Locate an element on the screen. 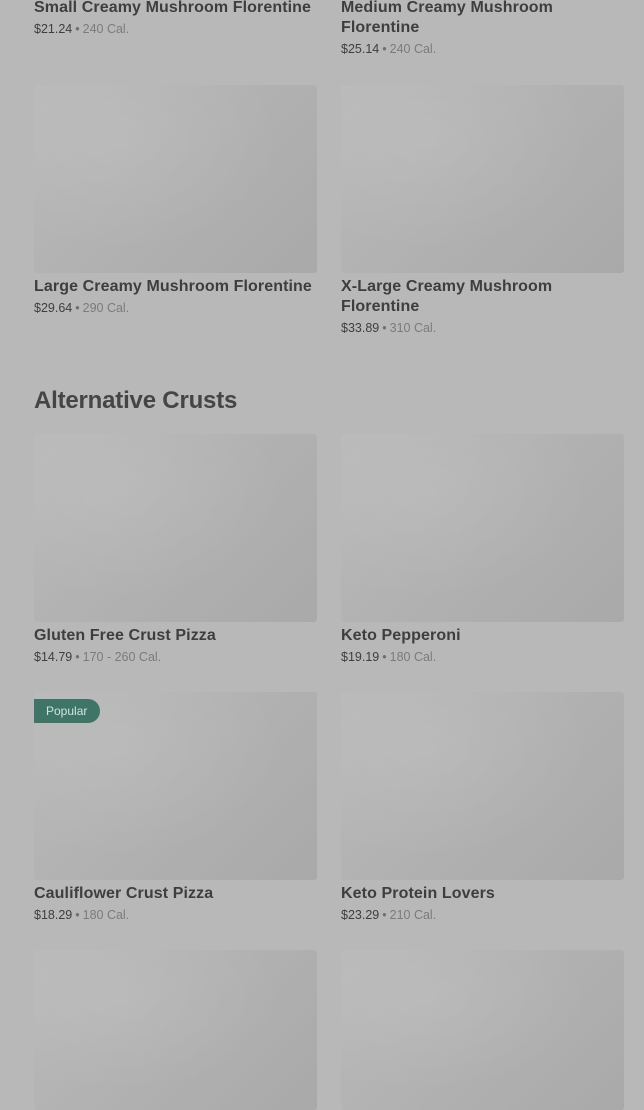 This screenshot has height=1110, width=644. section-title: Alternative Crusts is located at coordinates (136, 400).